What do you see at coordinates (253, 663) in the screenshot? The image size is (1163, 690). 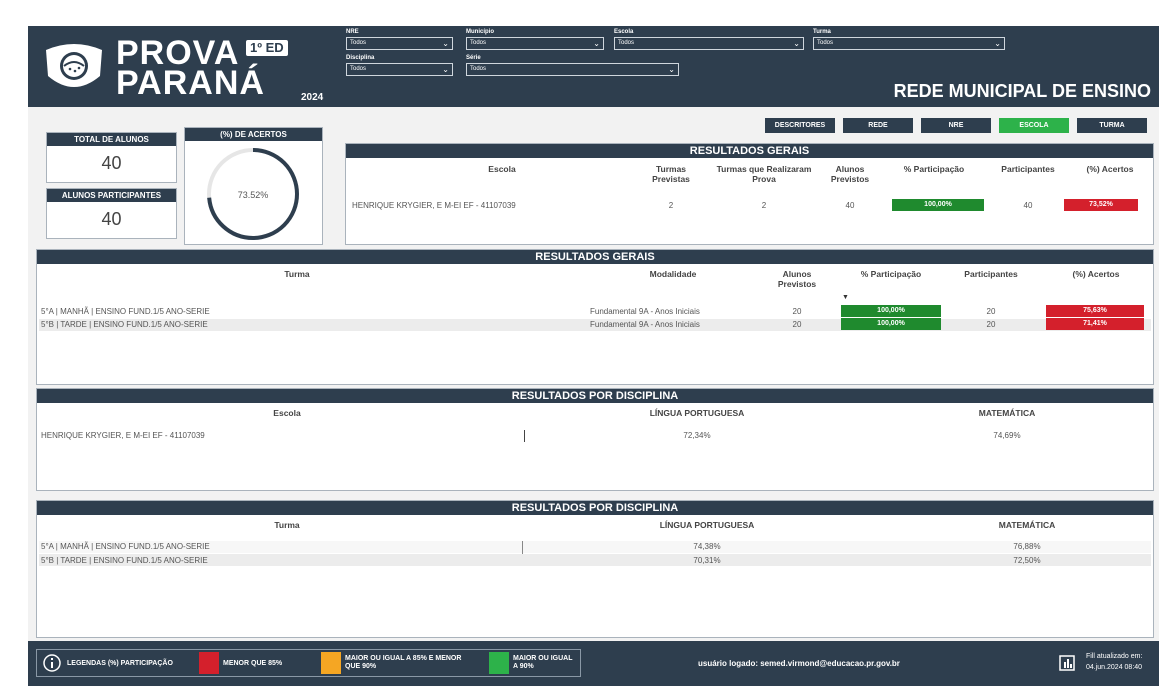 I see `legend-item: MENOR QUE 85%` at bounding box center [253, 663].